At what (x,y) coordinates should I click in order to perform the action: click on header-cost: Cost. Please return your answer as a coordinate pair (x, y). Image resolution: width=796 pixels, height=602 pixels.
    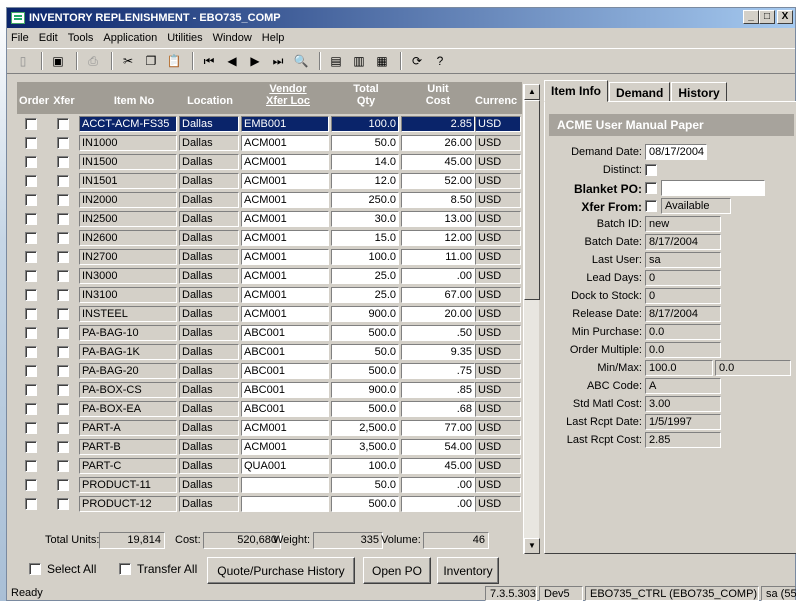
    Looking at the image, I should click on (438, 101).